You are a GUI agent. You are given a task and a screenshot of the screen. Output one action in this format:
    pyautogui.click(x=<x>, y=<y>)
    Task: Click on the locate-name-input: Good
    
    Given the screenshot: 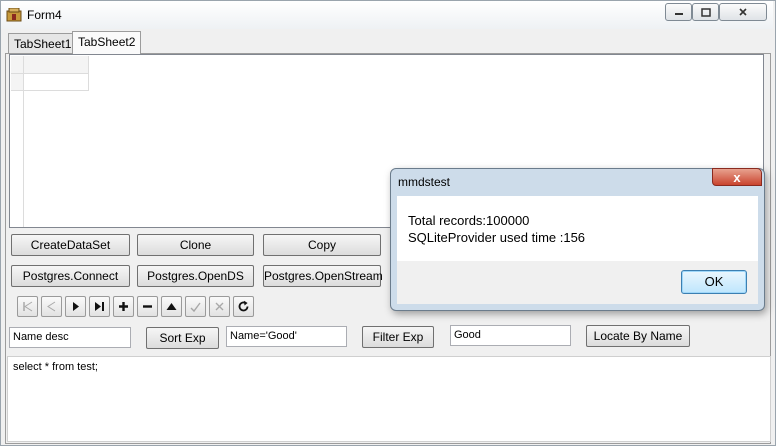 What is the action you would take?
    pyautogui.click(x=510, y=335)
    